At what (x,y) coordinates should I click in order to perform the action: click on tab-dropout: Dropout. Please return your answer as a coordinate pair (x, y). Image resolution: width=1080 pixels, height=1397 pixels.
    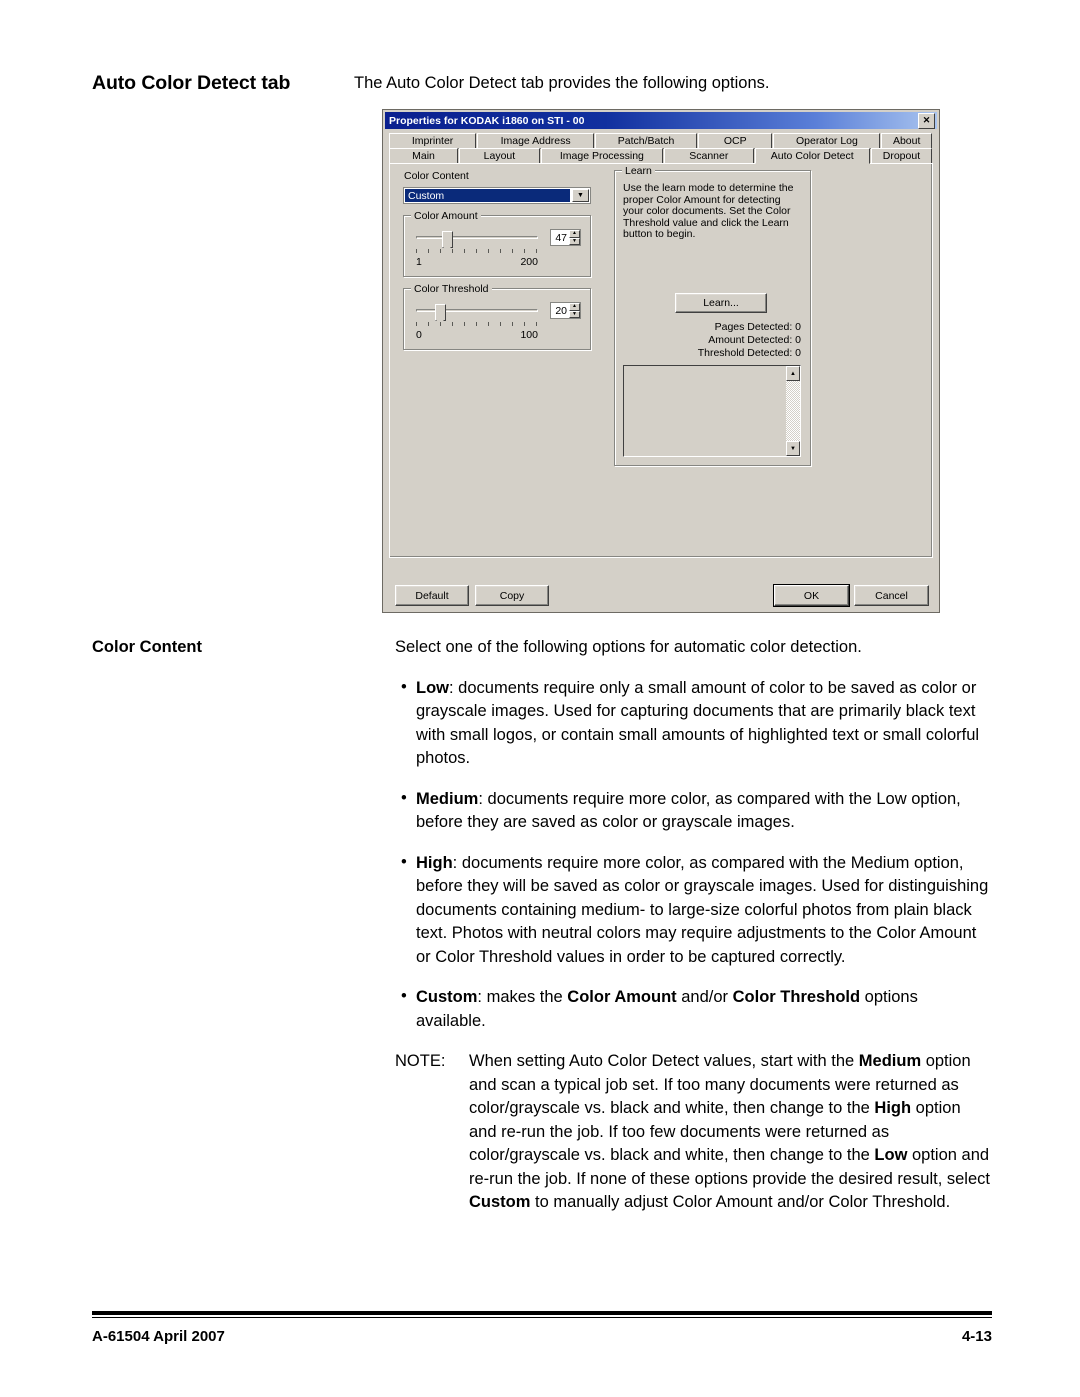
    Looking at the image, I should click on (901, 156).